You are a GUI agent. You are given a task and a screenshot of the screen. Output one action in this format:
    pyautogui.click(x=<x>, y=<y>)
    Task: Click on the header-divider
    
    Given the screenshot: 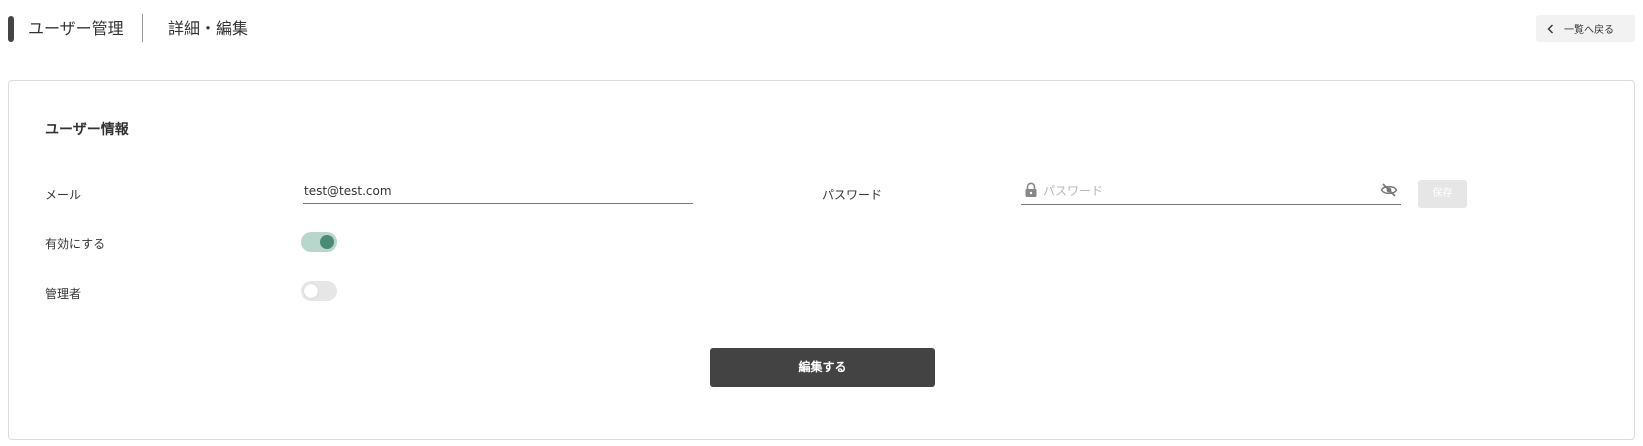 What is the action you would take?
    pyautogui.click(x=142, y=28)
    